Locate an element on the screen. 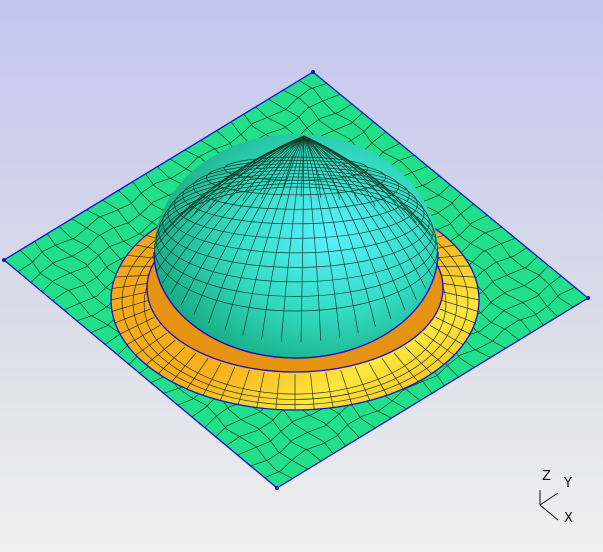 The height and width of the screenshot is (552, 603). x-axis-label: X is located at coordinates (568, 518).